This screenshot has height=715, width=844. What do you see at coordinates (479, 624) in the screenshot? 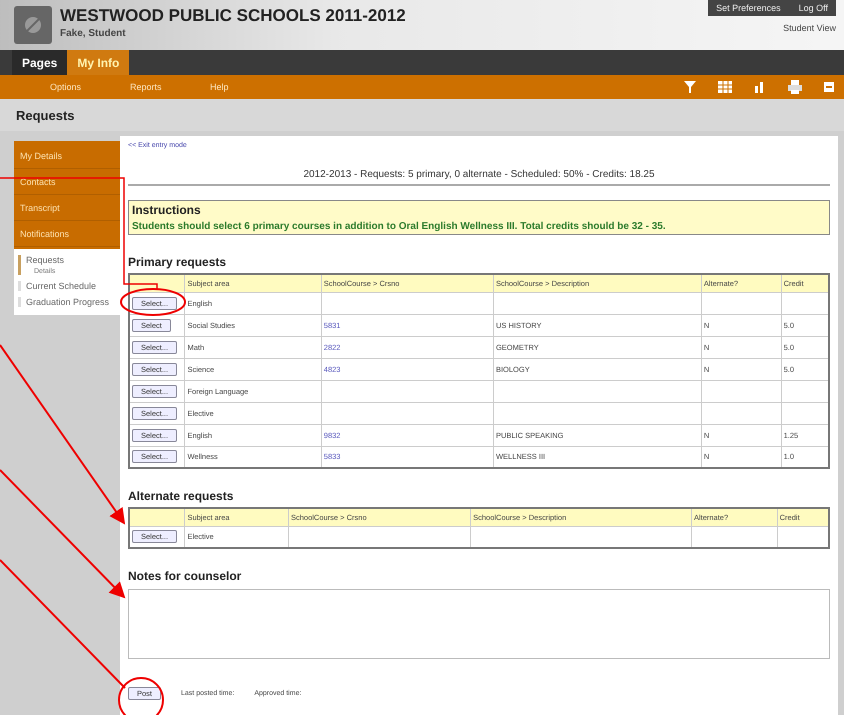
I see `notes-field` at bounding box center [479, 624].